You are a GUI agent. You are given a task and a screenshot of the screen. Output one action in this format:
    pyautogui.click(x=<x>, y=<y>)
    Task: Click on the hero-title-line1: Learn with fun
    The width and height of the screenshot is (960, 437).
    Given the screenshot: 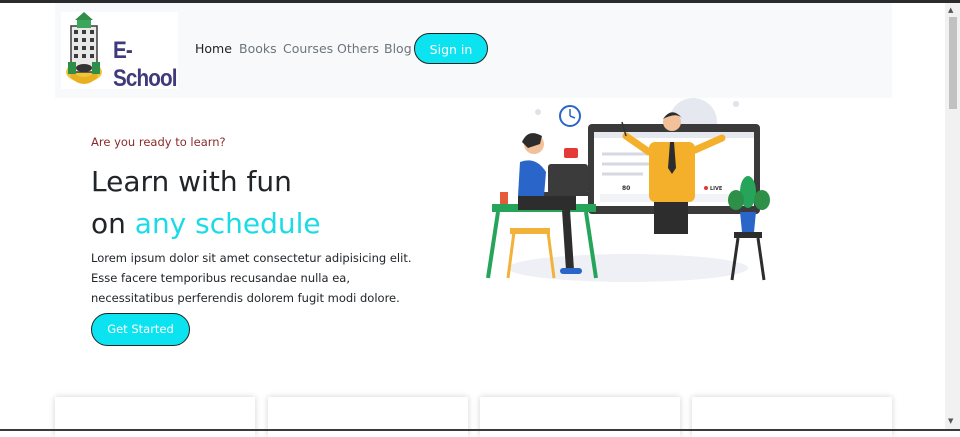 What is the action you would take?
    pyautogui.click(x=191, y=181)
    